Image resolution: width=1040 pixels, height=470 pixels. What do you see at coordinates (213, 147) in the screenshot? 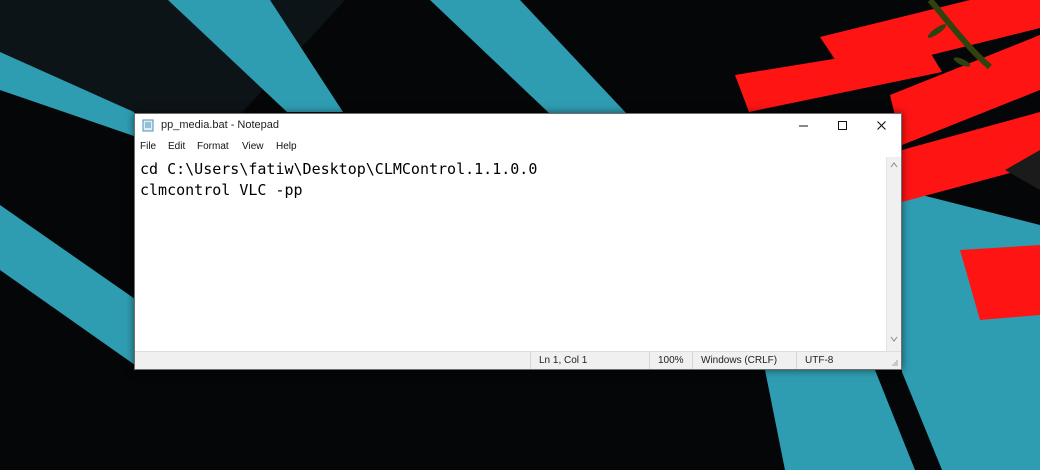
I see `menu-format: Format` at bounding box center [213, 147].